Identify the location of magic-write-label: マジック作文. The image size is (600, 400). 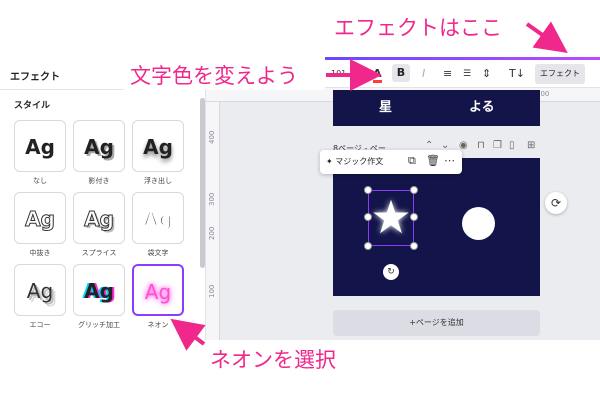
(359, 161).